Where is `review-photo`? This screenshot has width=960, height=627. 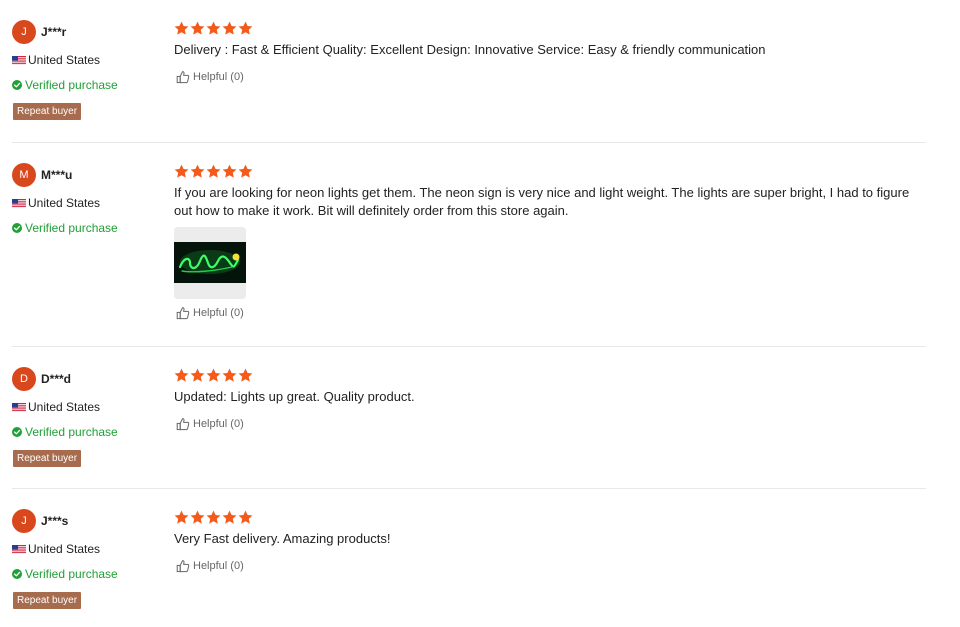 review-photo is located at coordinates (210, 263).